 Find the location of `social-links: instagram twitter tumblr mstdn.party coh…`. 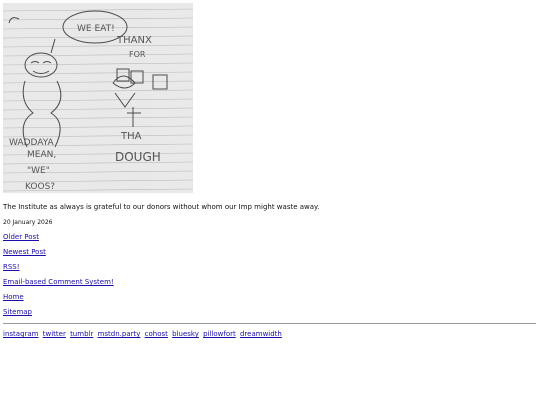

social-links: instagram twitter tumblr mstdn.party coh… is located at coordinates (270, 334).